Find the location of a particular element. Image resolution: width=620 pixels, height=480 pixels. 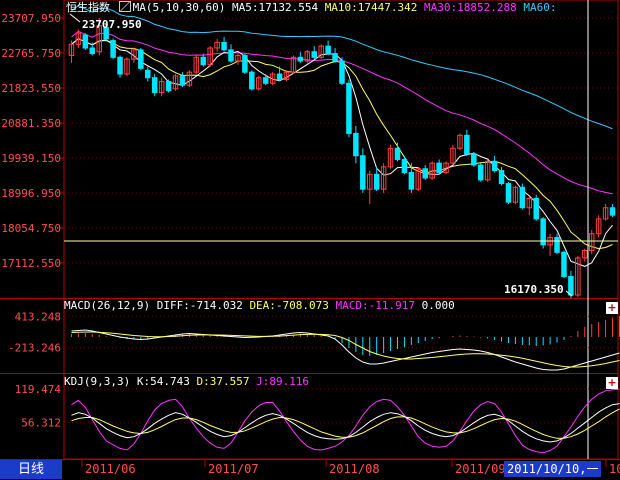

kdj-y-tick-label: 56.312 is located at coordinates (41, 423).